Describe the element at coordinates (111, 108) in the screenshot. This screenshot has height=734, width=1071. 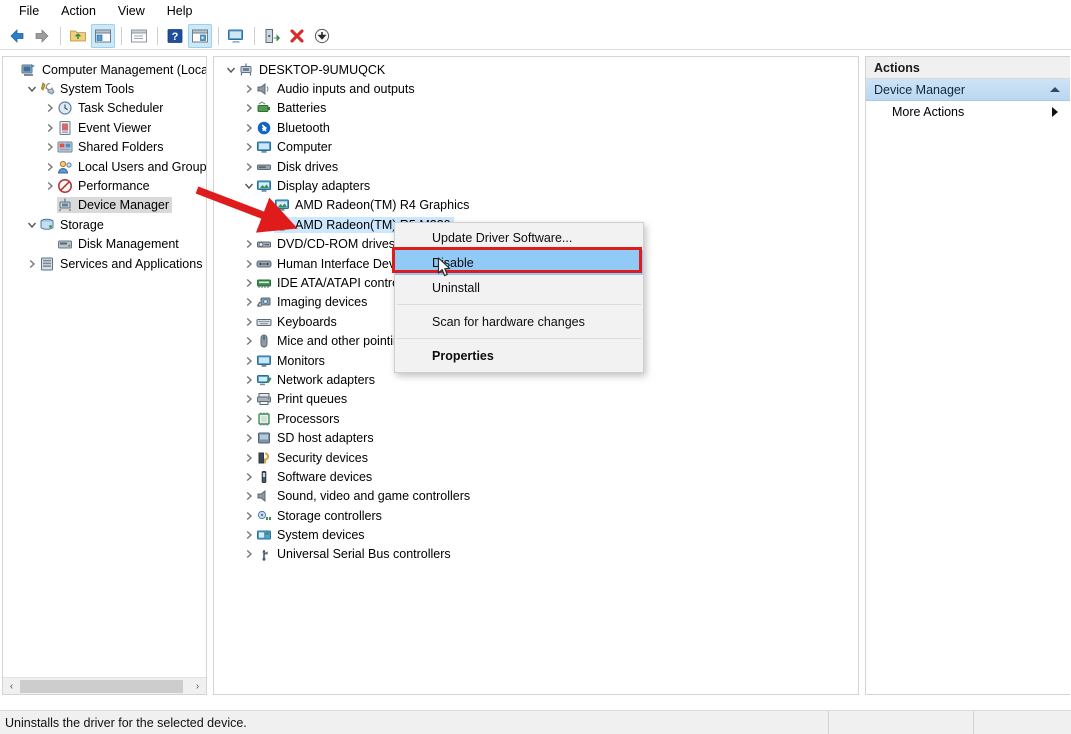
I see `row-selection-area: Task Scheduler` at that location.